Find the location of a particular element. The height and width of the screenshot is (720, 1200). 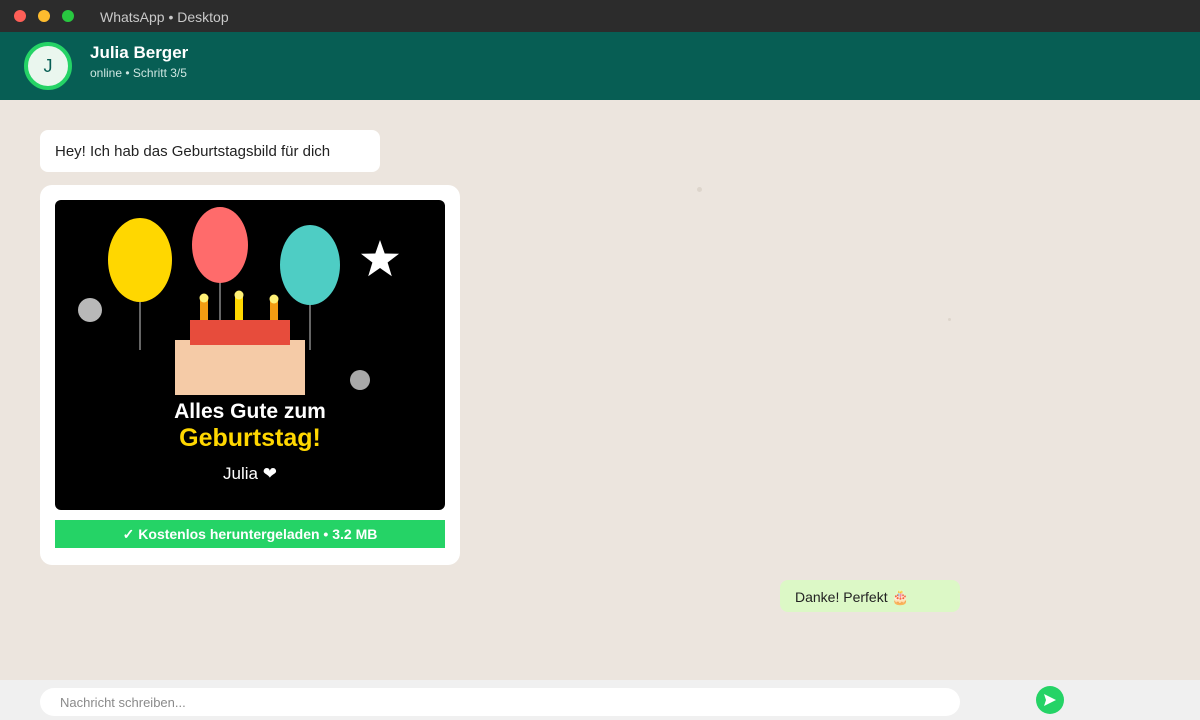

send-icon is located at coordinates (1050, 700).